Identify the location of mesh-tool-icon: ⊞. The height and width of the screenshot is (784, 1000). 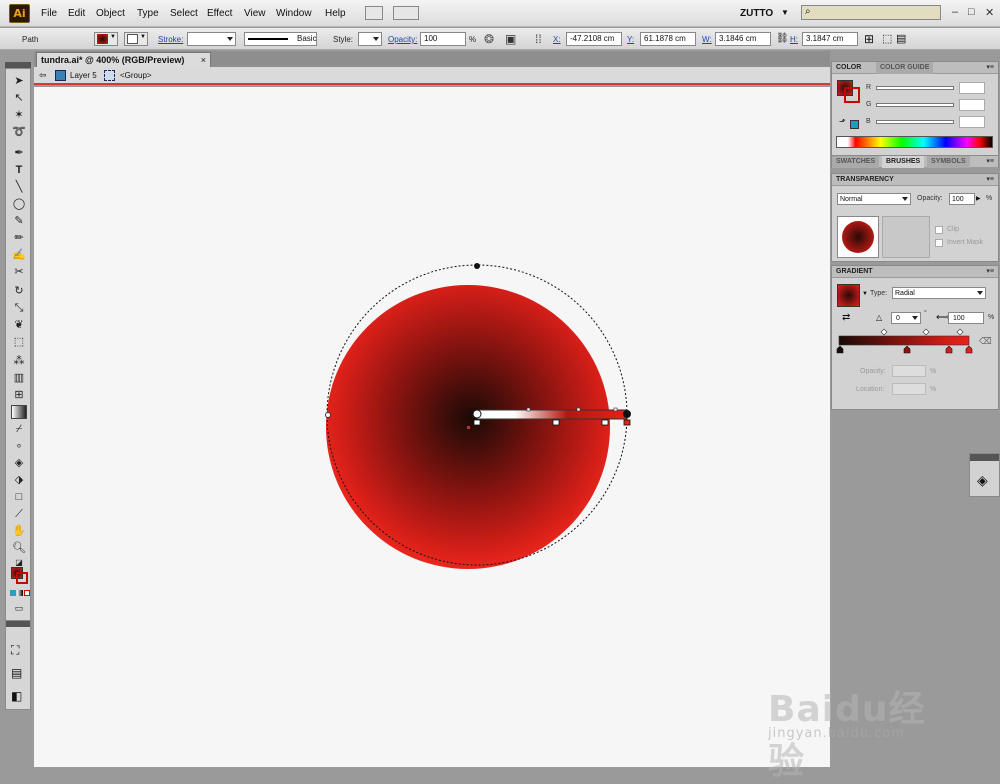
(19, 395).